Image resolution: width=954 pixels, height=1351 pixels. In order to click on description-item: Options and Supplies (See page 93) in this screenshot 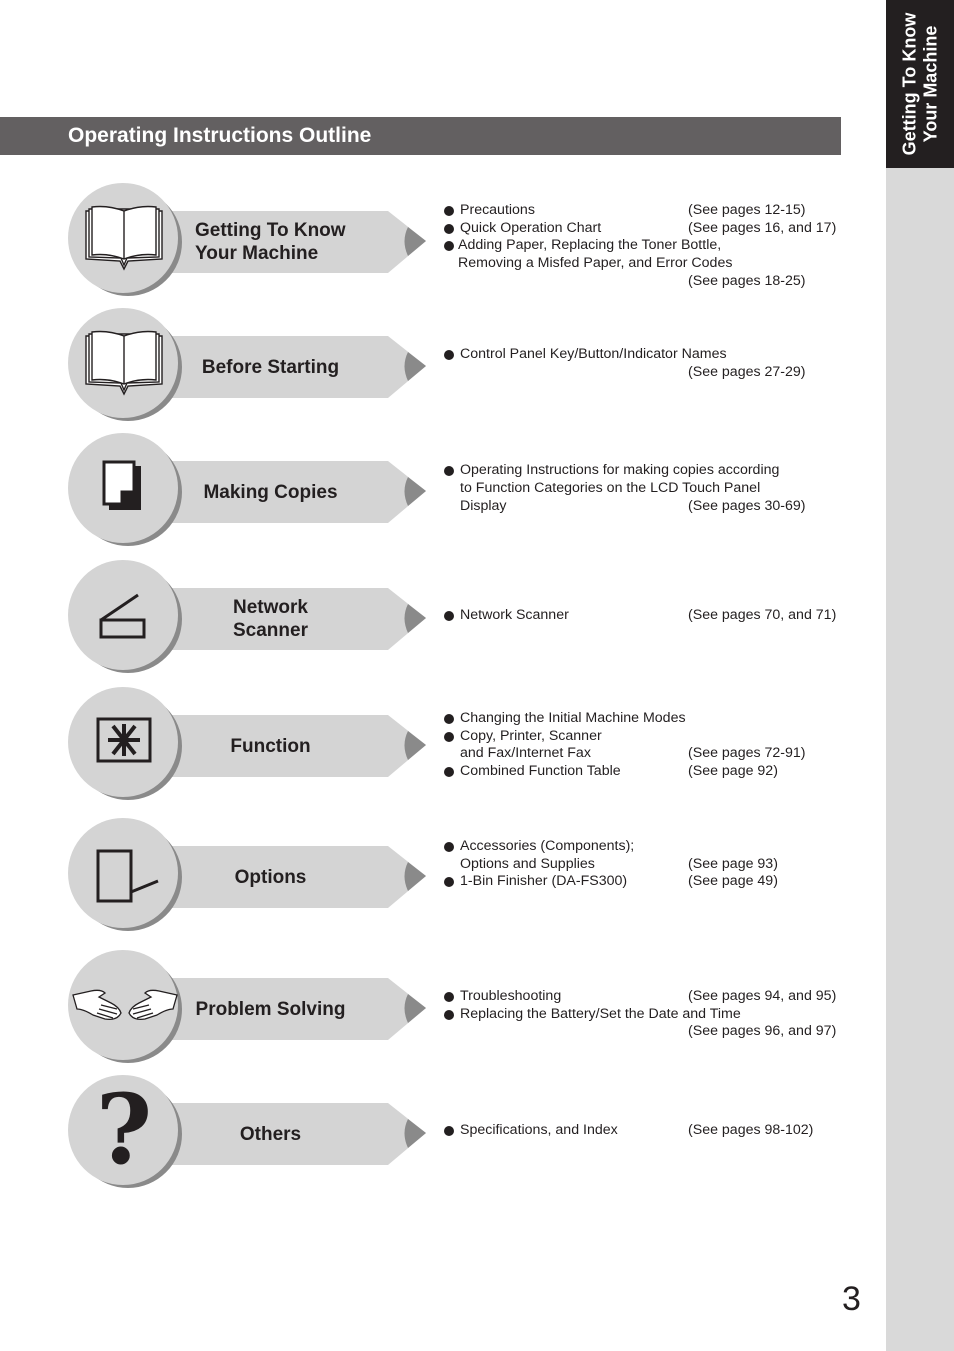, I will do `click(647, 865)`.